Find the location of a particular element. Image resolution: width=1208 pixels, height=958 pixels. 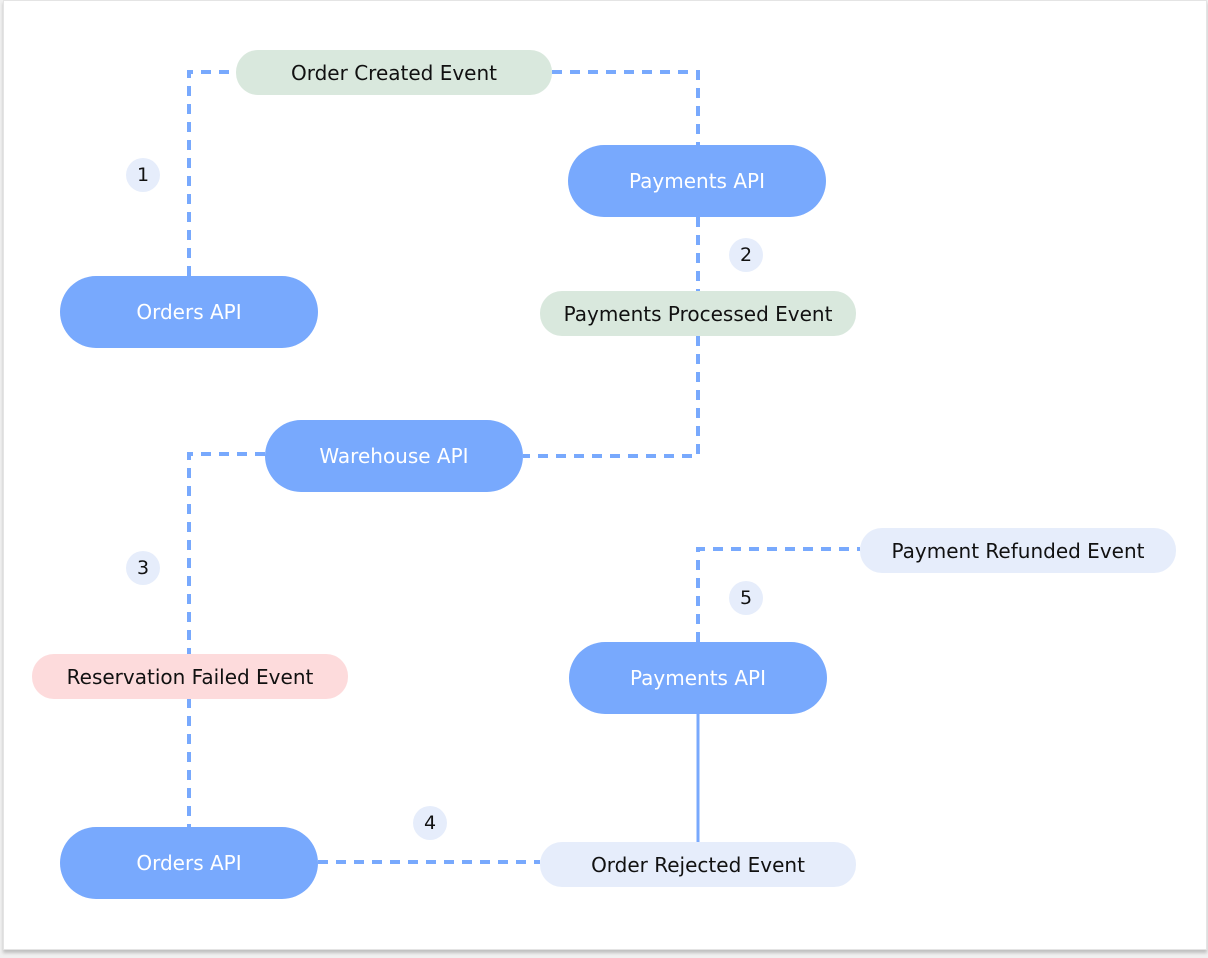

connector-processed-to-warehouse is located at coordinates (611, 397).